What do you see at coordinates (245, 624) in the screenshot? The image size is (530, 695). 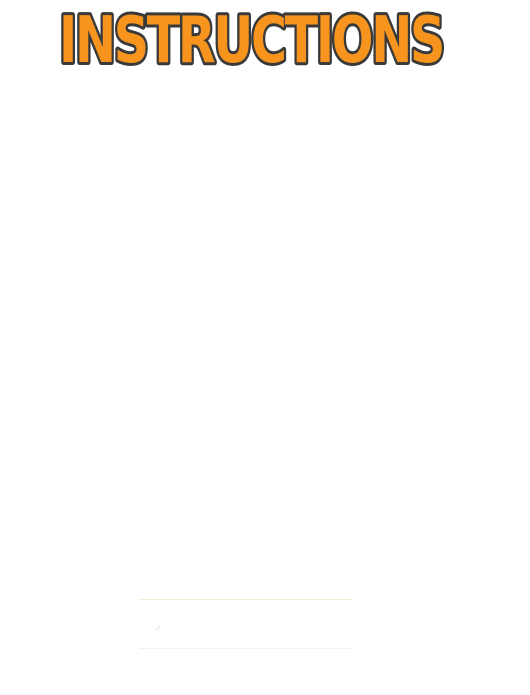 I see `continue-button` at bounding box center [245, 624].